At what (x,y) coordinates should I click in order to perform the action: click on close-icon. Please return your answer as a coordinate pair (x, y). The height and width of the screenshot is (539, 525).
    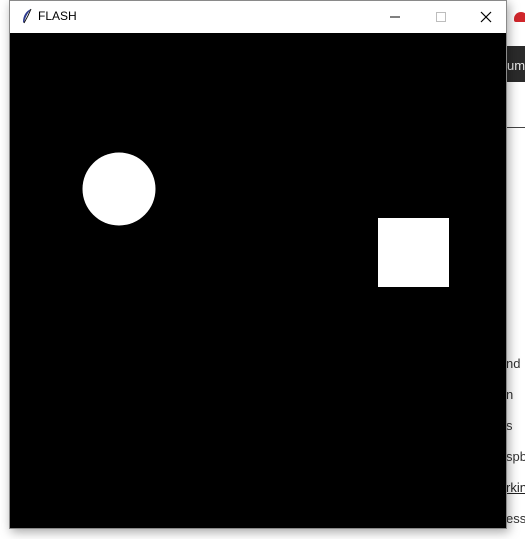
    Looking at the image, I should click on (486, 16).